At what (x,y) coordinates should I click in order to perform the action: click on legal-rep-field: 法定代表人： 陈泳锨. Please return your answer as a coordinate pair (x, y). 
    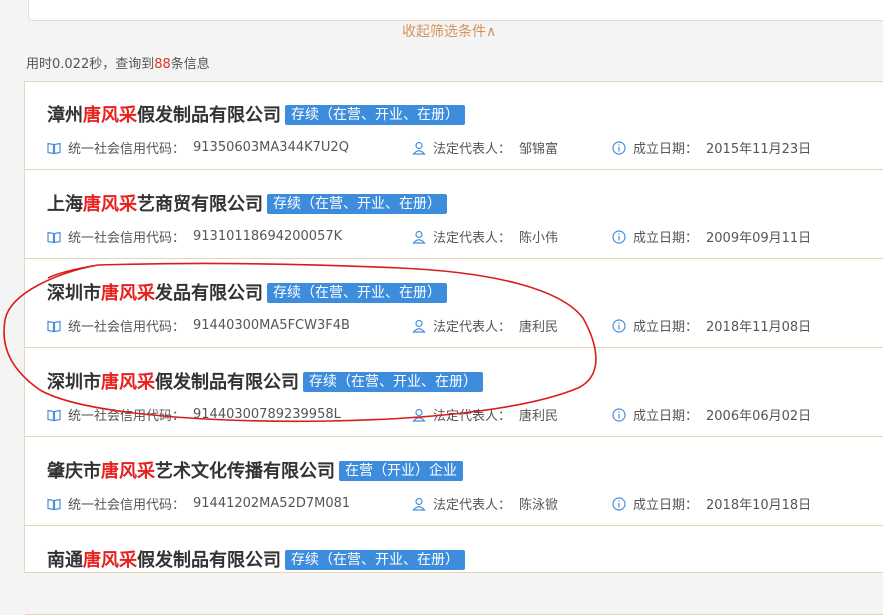
    Looking at the image, I should click on (485, 503).